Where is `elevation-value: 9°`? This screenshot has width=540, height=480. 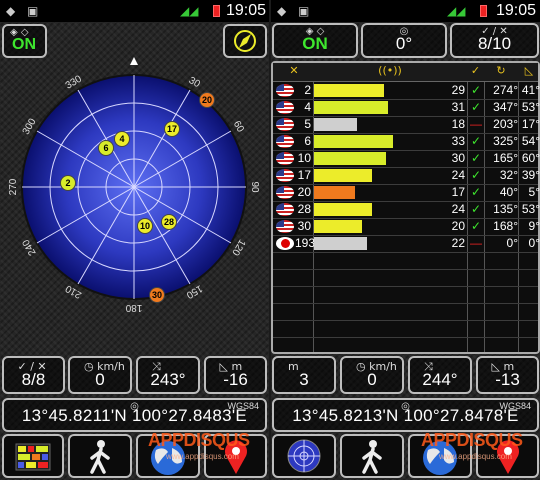 elevation-value: 9° is located at coordinates (534, 226).